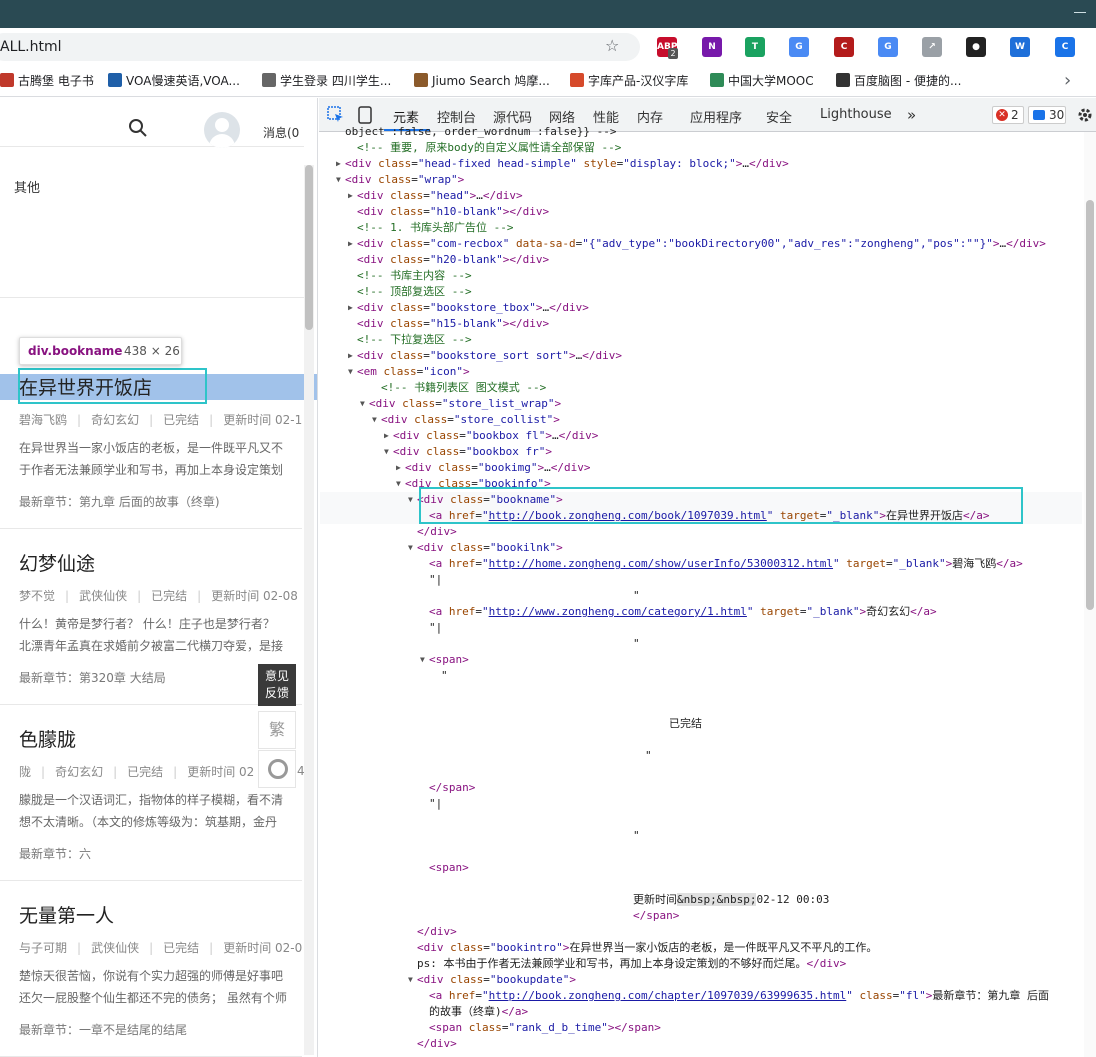 This screenshot has width=1096, height=1057. What do you see at coordinates (470, 420) in the screenshot?
I see `dom-node-line: <div class="store_collist">` at bounding box center [470, 420].